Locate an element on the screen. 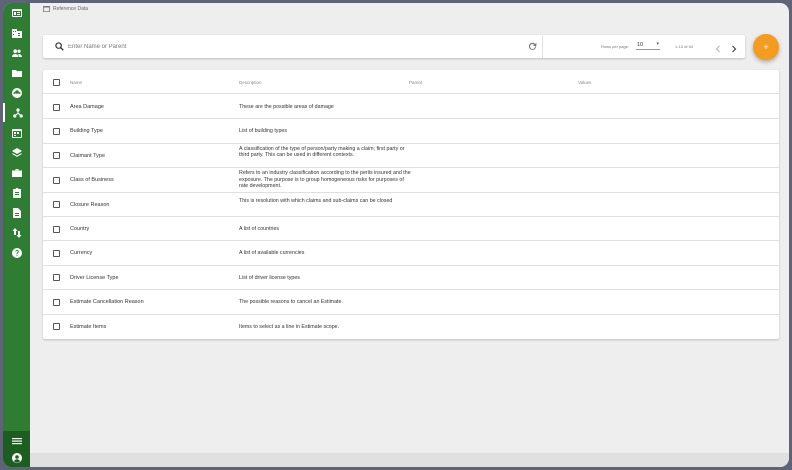  cell-name: Country is located at coordinates (80, 229).